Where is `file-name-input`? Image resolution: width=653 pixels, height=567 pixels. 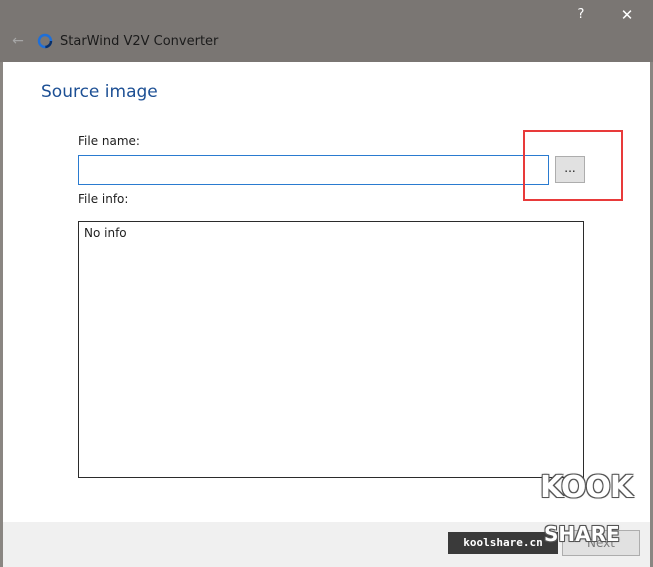
file-name-input is located at coordinates (313, 170).